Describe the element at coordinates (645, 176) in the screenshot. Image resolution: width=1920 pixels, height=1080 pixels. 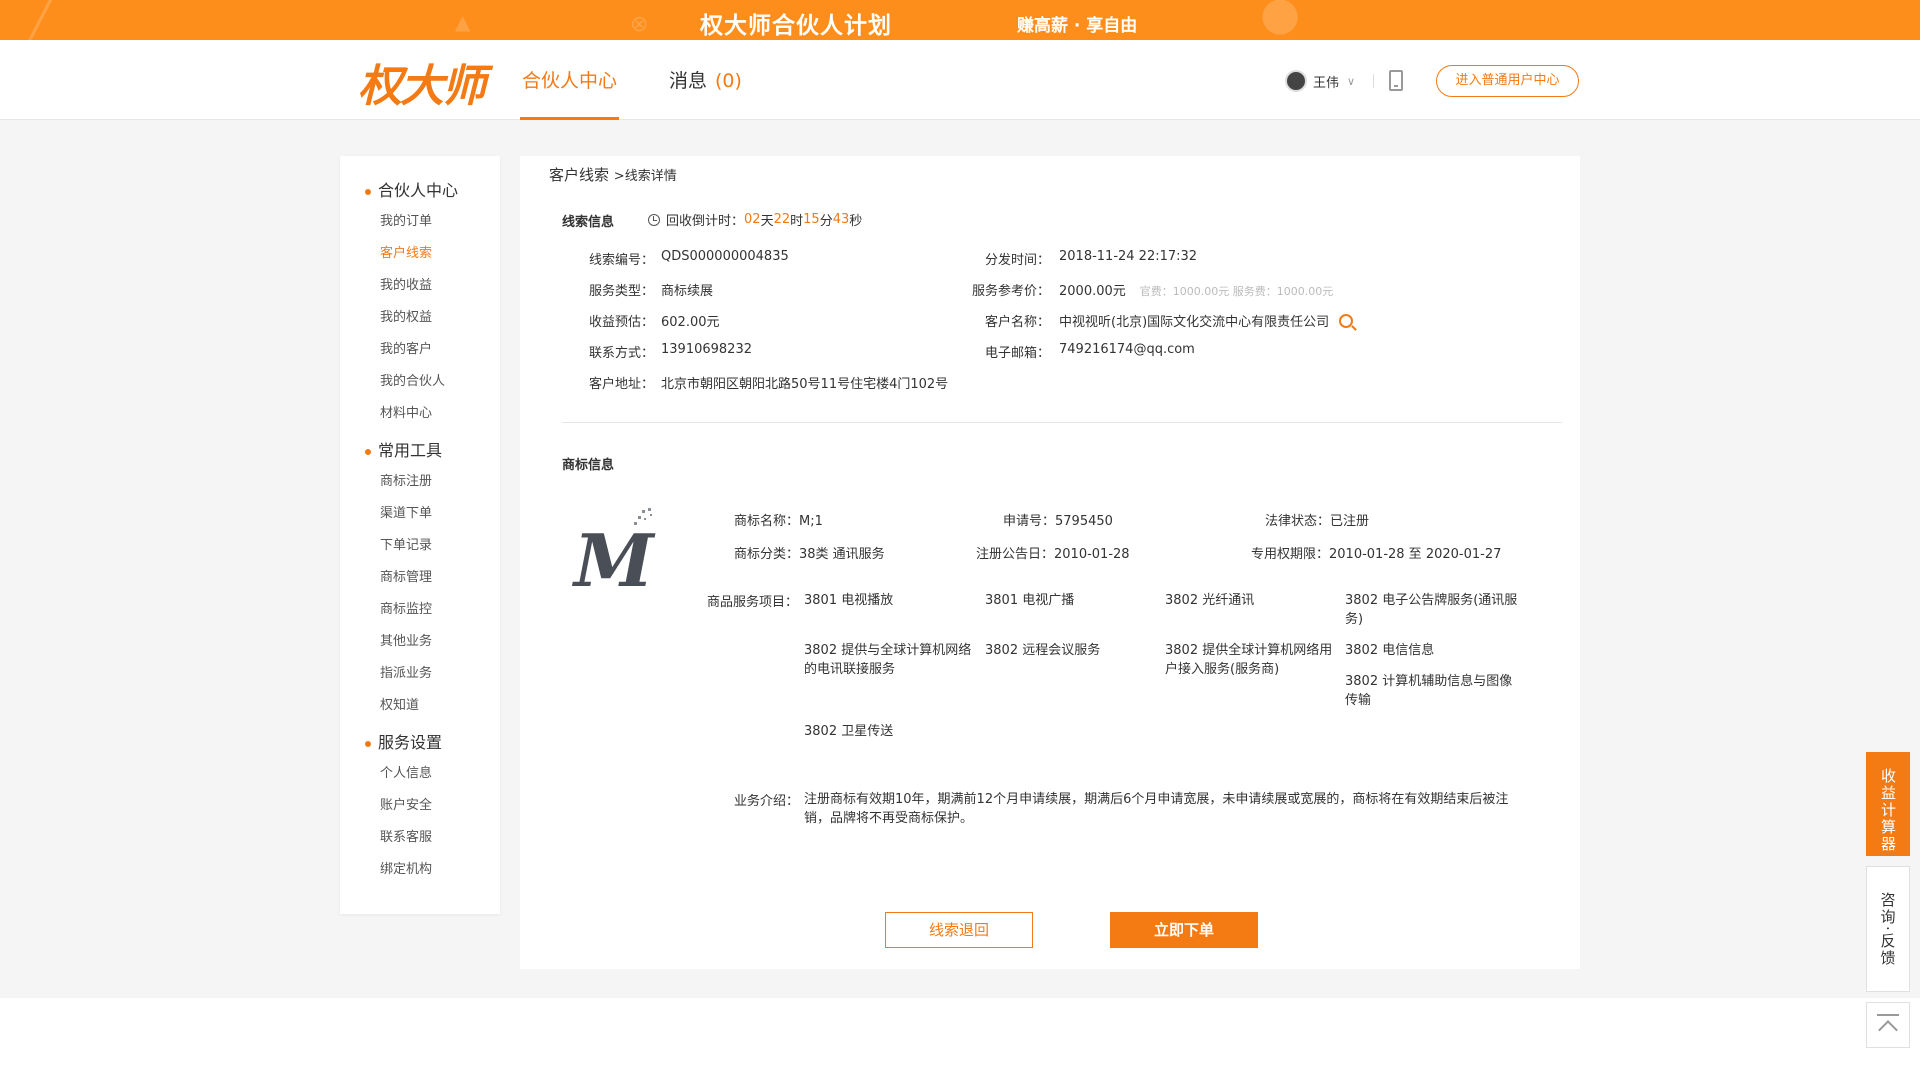
I see `breadcrumb-current: >线索详情` at that location.